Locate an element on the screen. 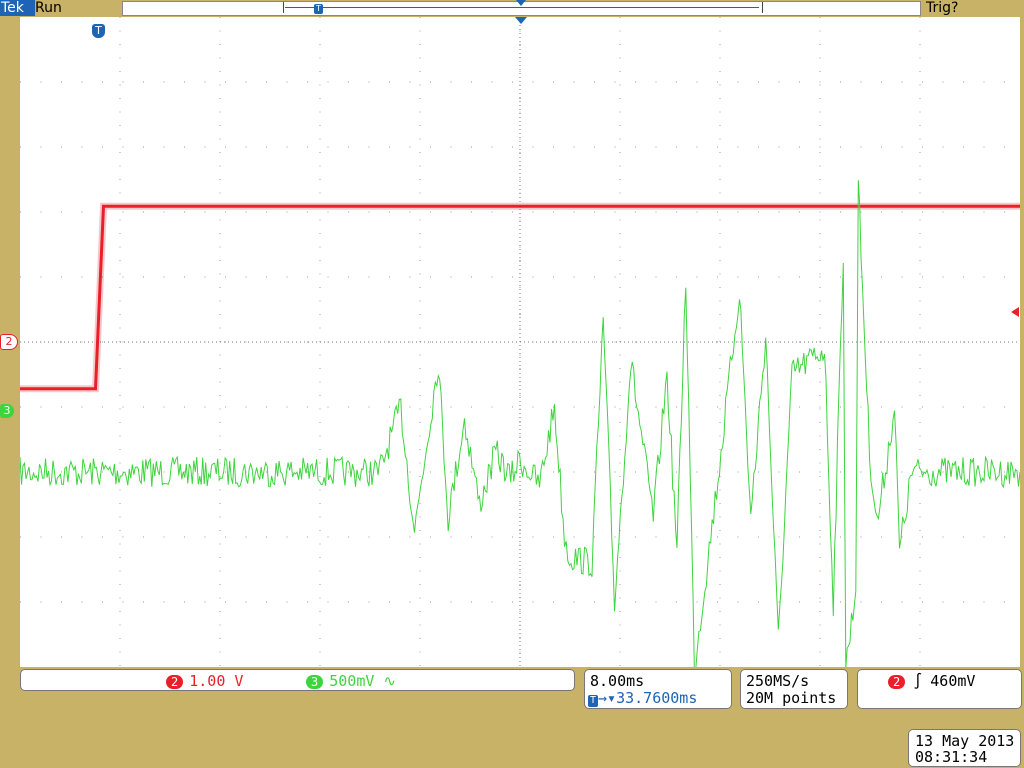 The width and height of the screenshot is (1024, 768). acquisition-panel: 250MS/s 20M points is located at coordinates (794, 689).